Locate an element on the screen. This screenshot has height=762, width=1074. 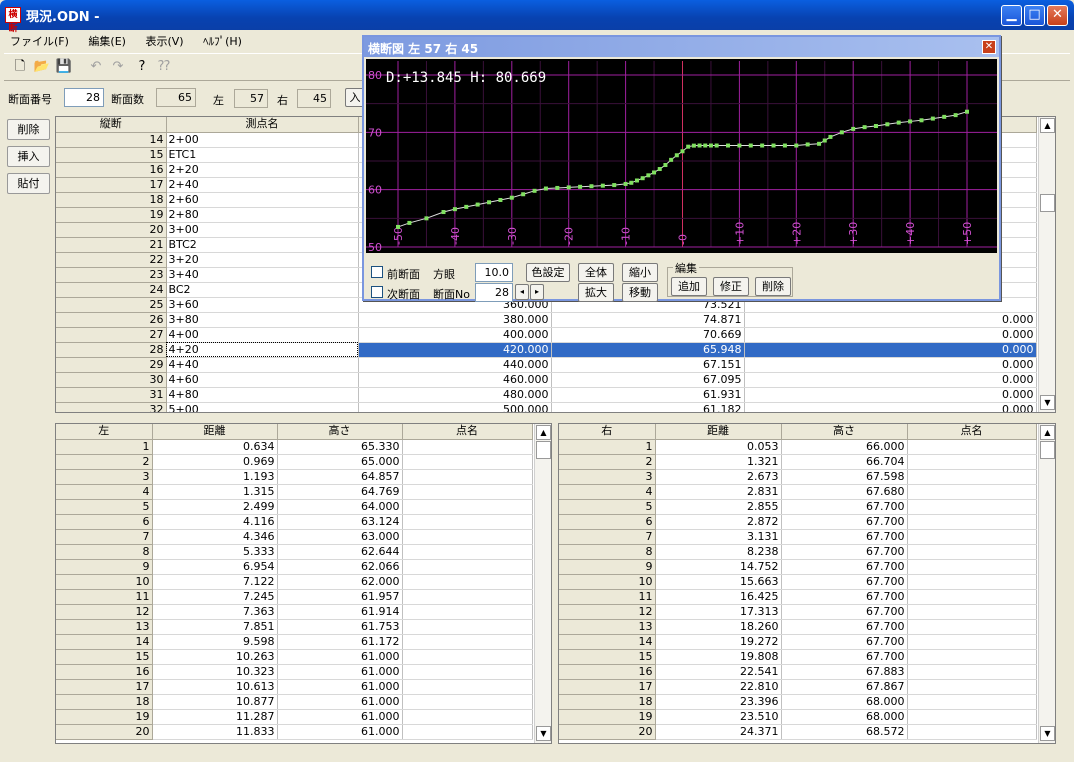
table-row: 17 10.613 61.000 is located at coordinates (294, 687).